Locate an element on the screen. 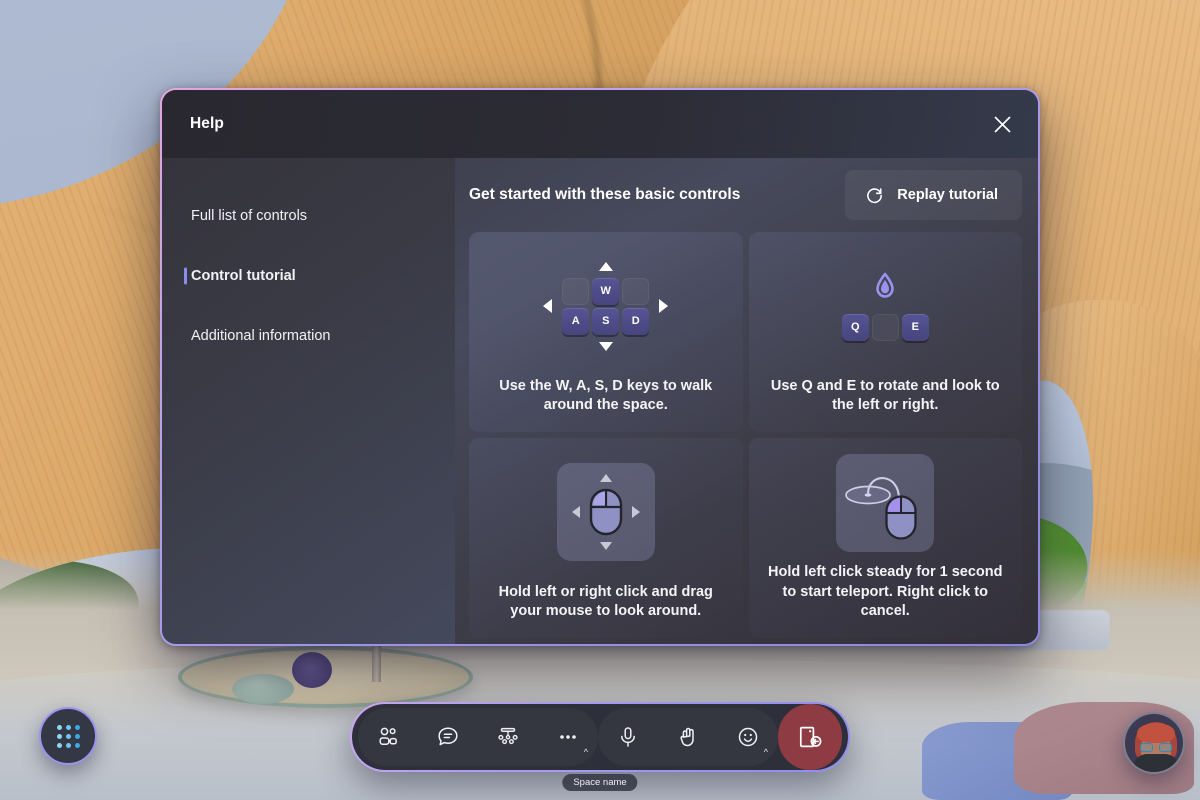 The height and width of the screenshot is (800, 1200). people-button is located at coordinates (388, 737).